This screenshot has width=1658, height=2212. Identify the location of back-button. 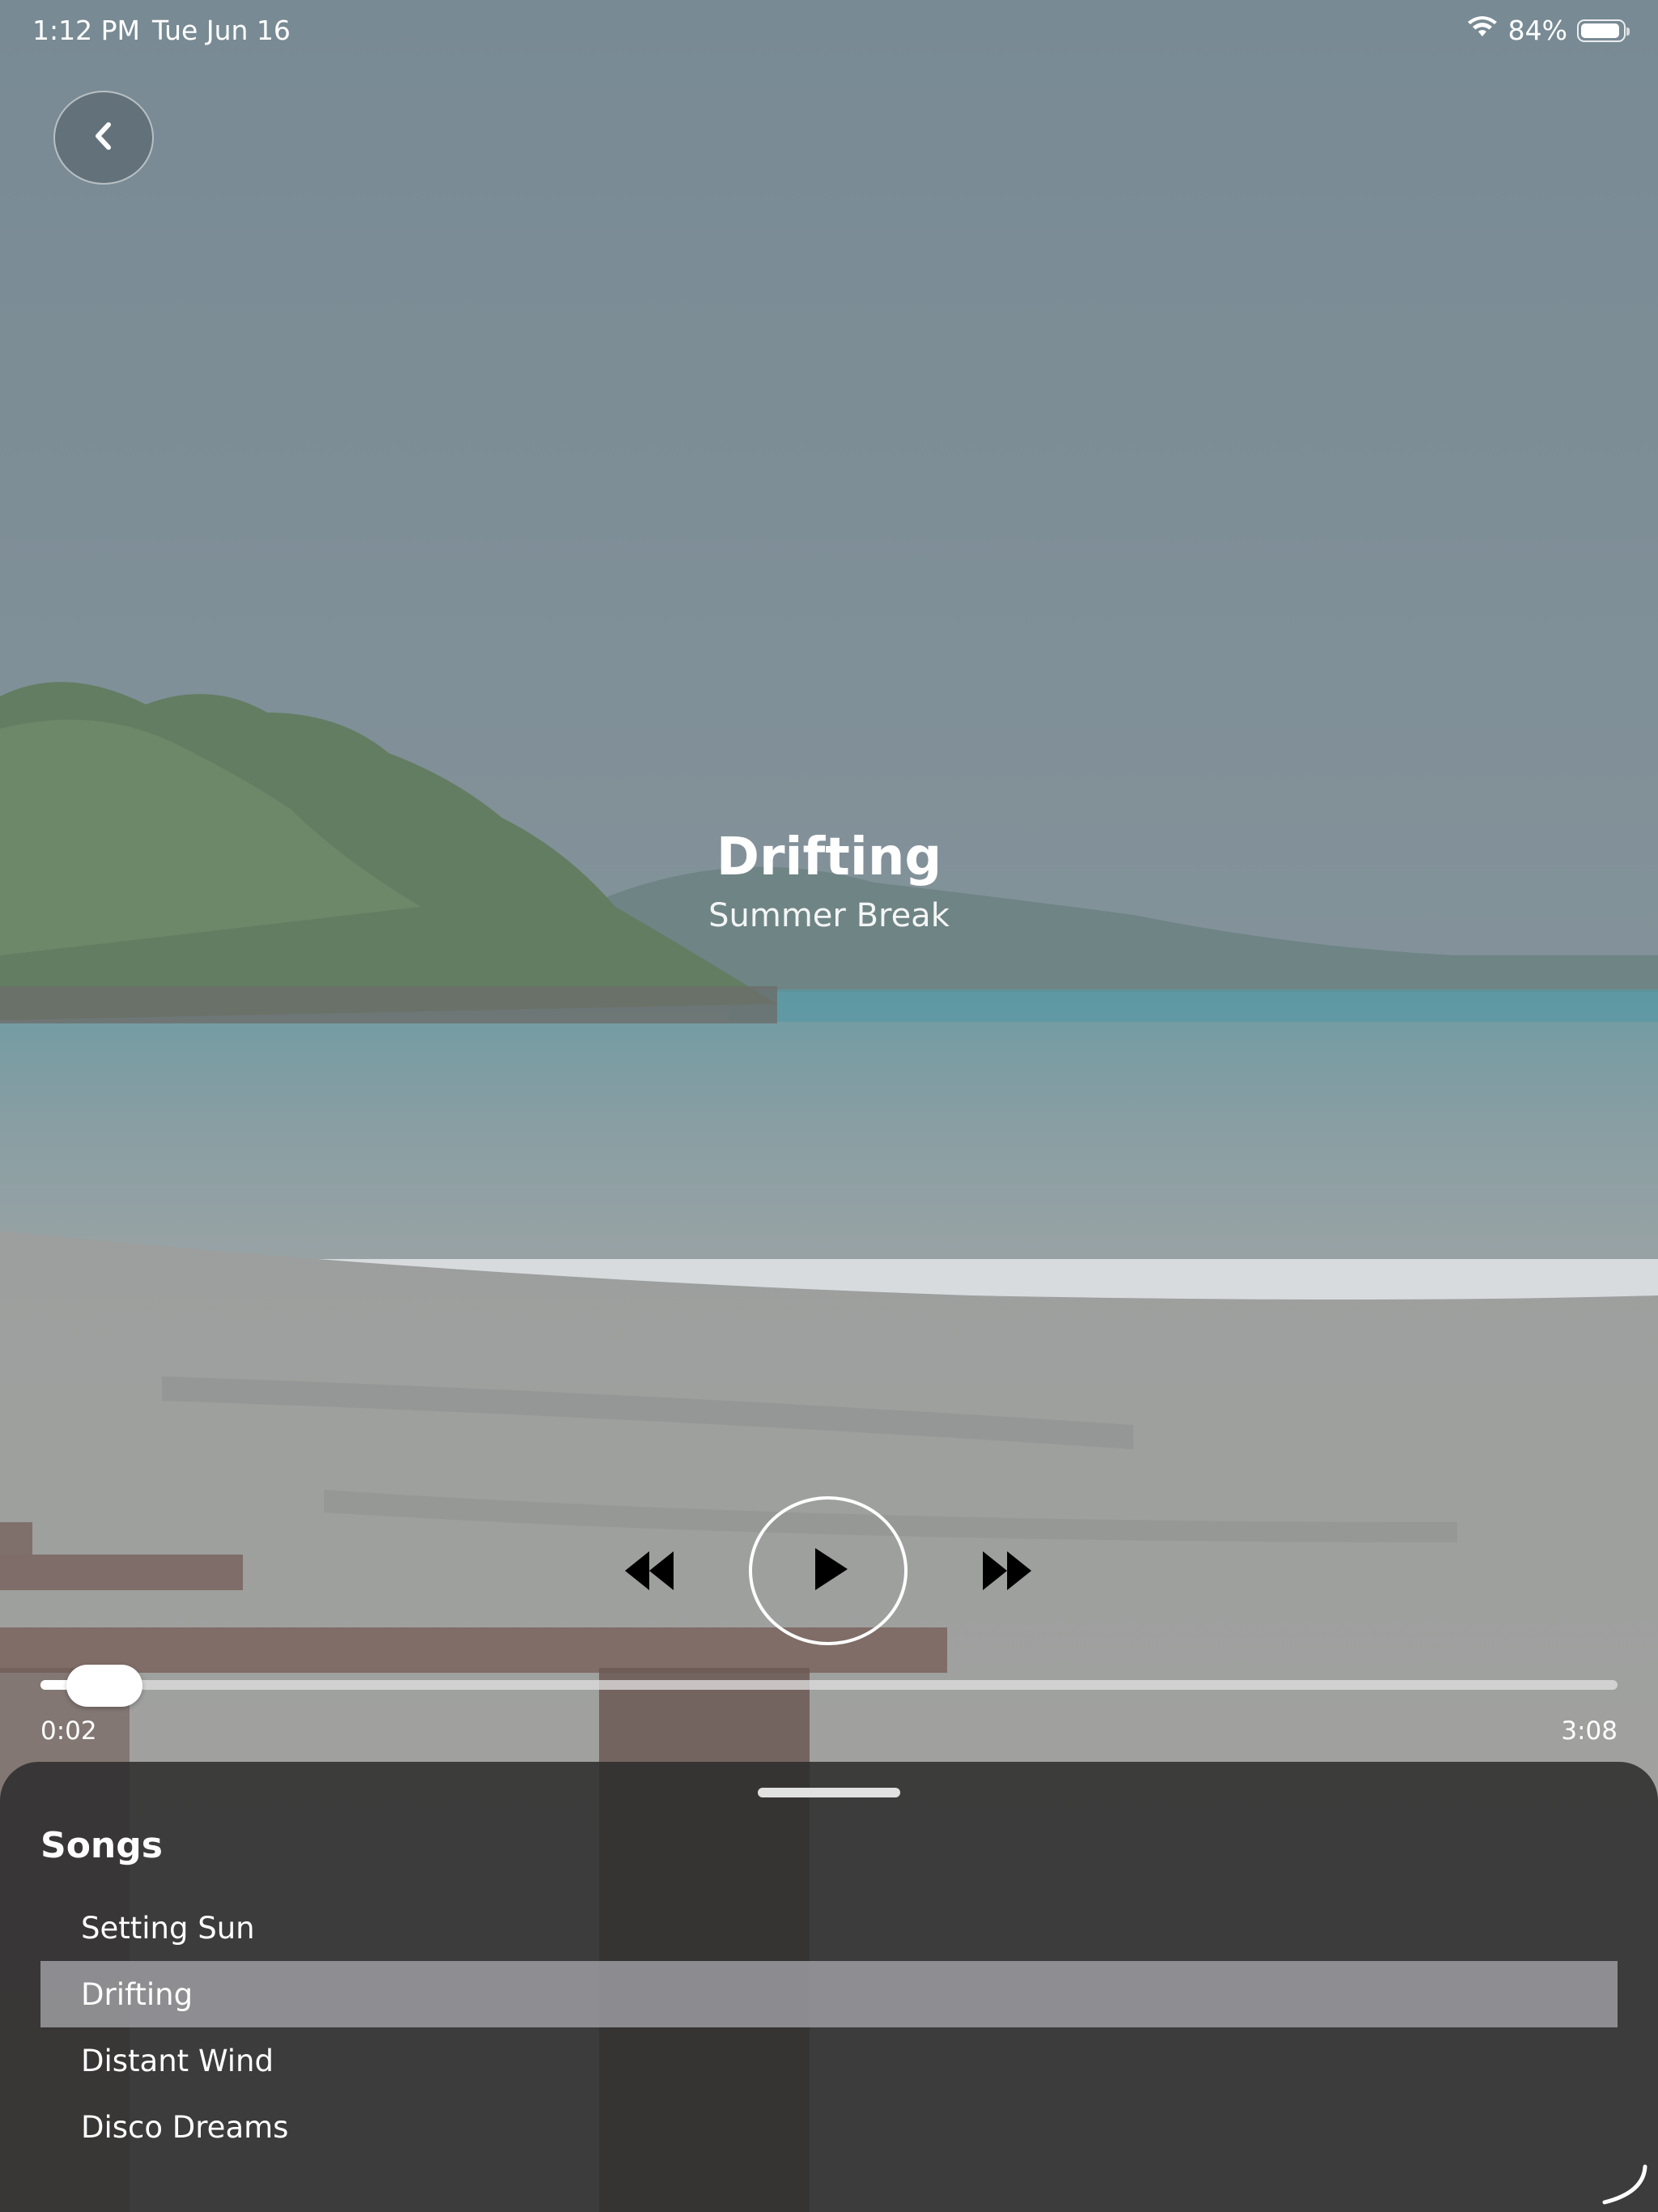
(103, 138).